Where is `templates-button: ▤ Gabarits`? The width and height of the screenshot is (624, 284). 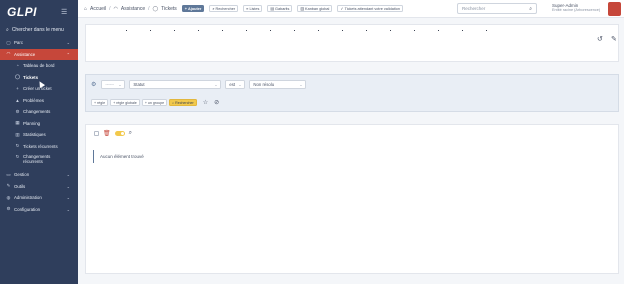
templates-button: ▤ Gabarits is located at coordinates (280, 8).